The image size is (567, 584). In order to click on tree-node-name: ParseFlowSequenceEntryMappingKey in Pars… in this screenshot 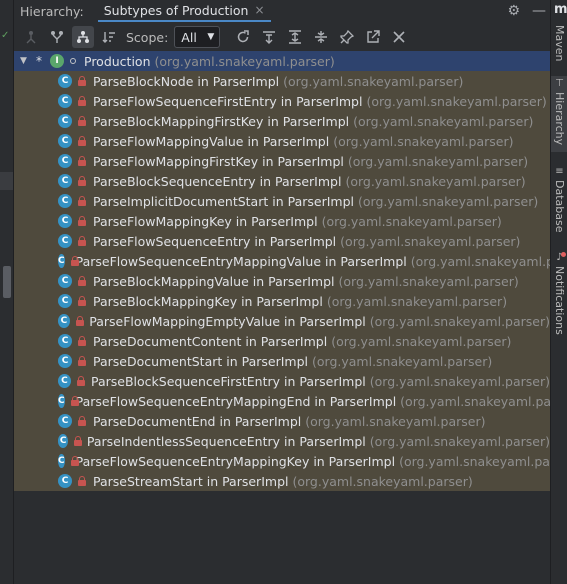, I will do `click(235, 461)`.